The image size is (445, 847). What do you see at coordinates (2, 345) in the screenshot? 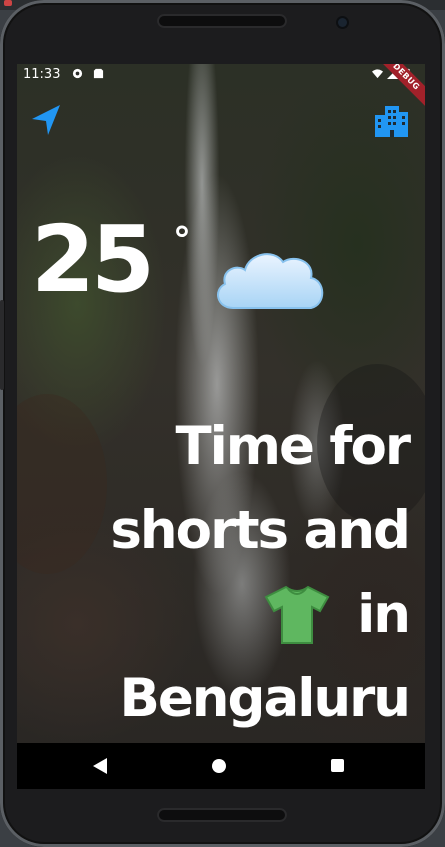
I see `side-button` at bounding box center [2, 345].